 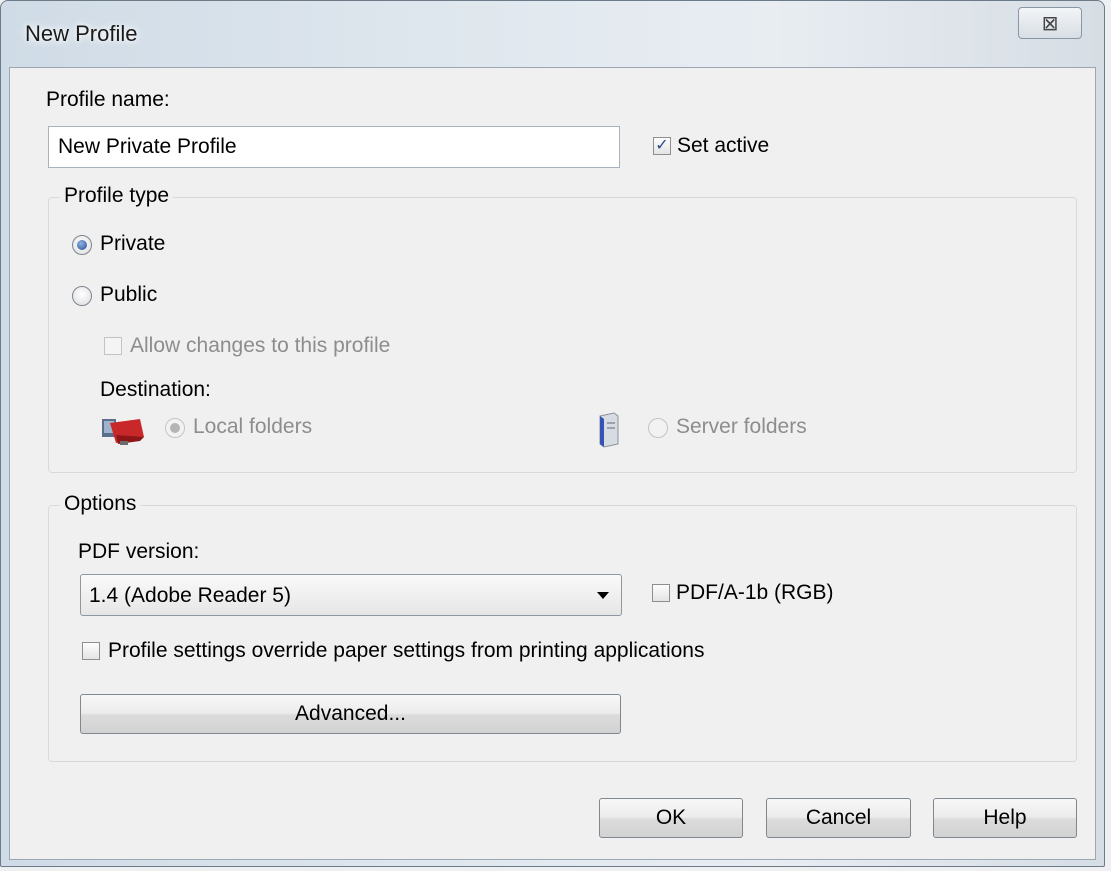 I want to click on profile-name-label: Profile name:, so click(x=108, y=99).